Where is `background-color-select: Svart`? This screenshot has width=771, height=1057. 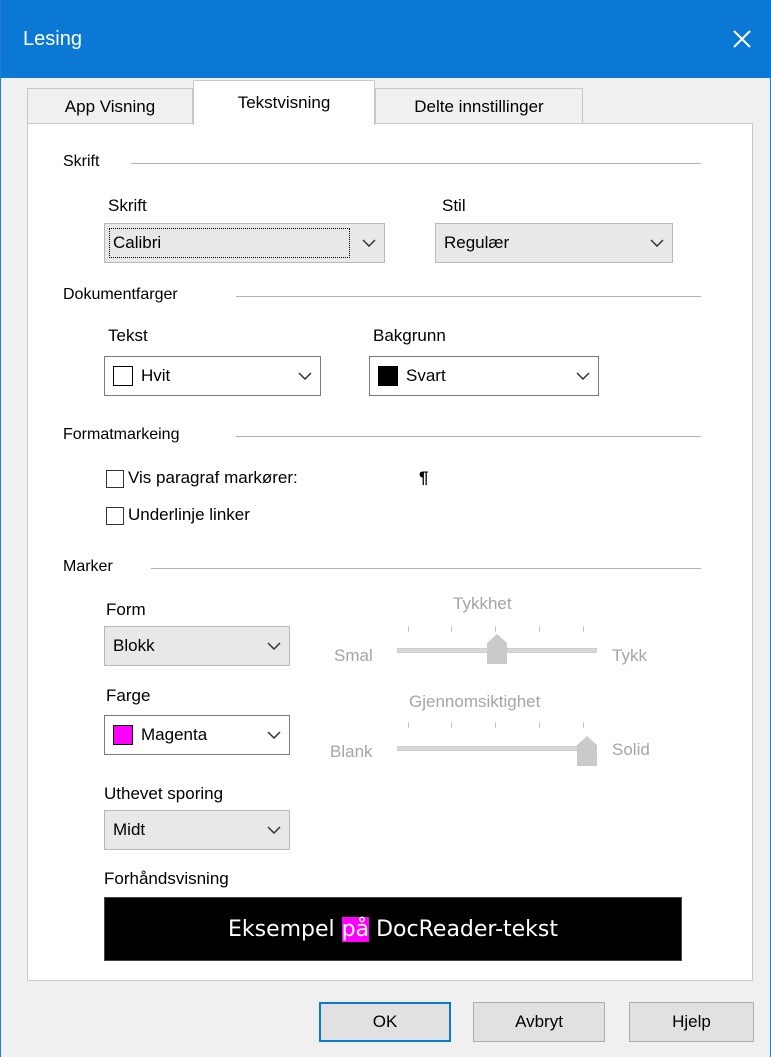 background-color-select: Svart is located at coordinates (484, 376).